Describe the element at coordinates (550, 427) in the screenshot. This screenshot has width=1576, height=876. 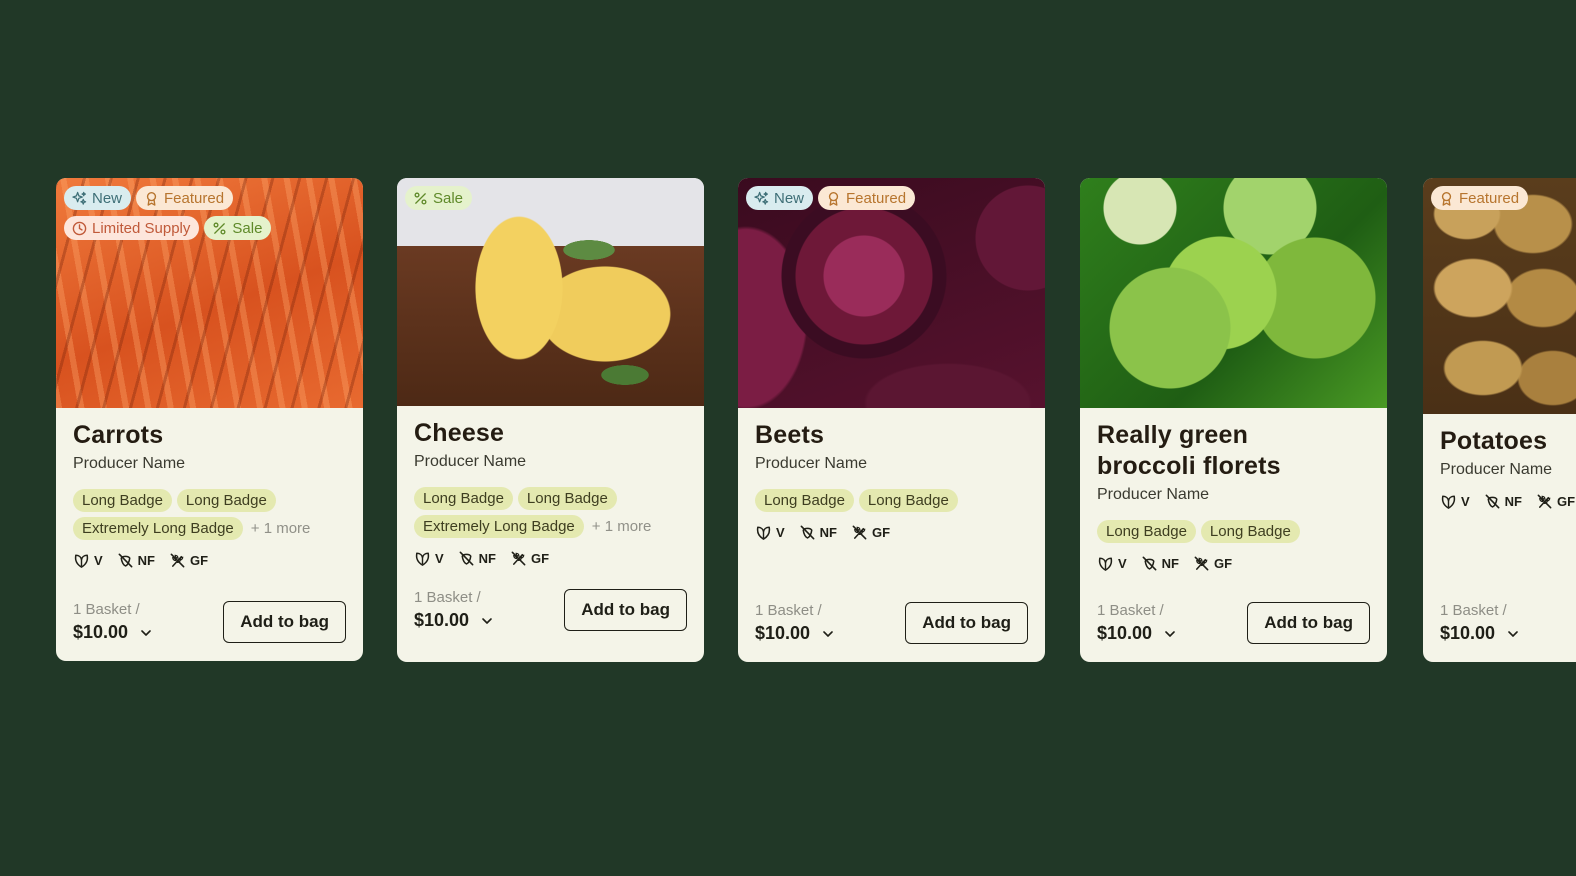
I see `product-title: Cheese` at that location.